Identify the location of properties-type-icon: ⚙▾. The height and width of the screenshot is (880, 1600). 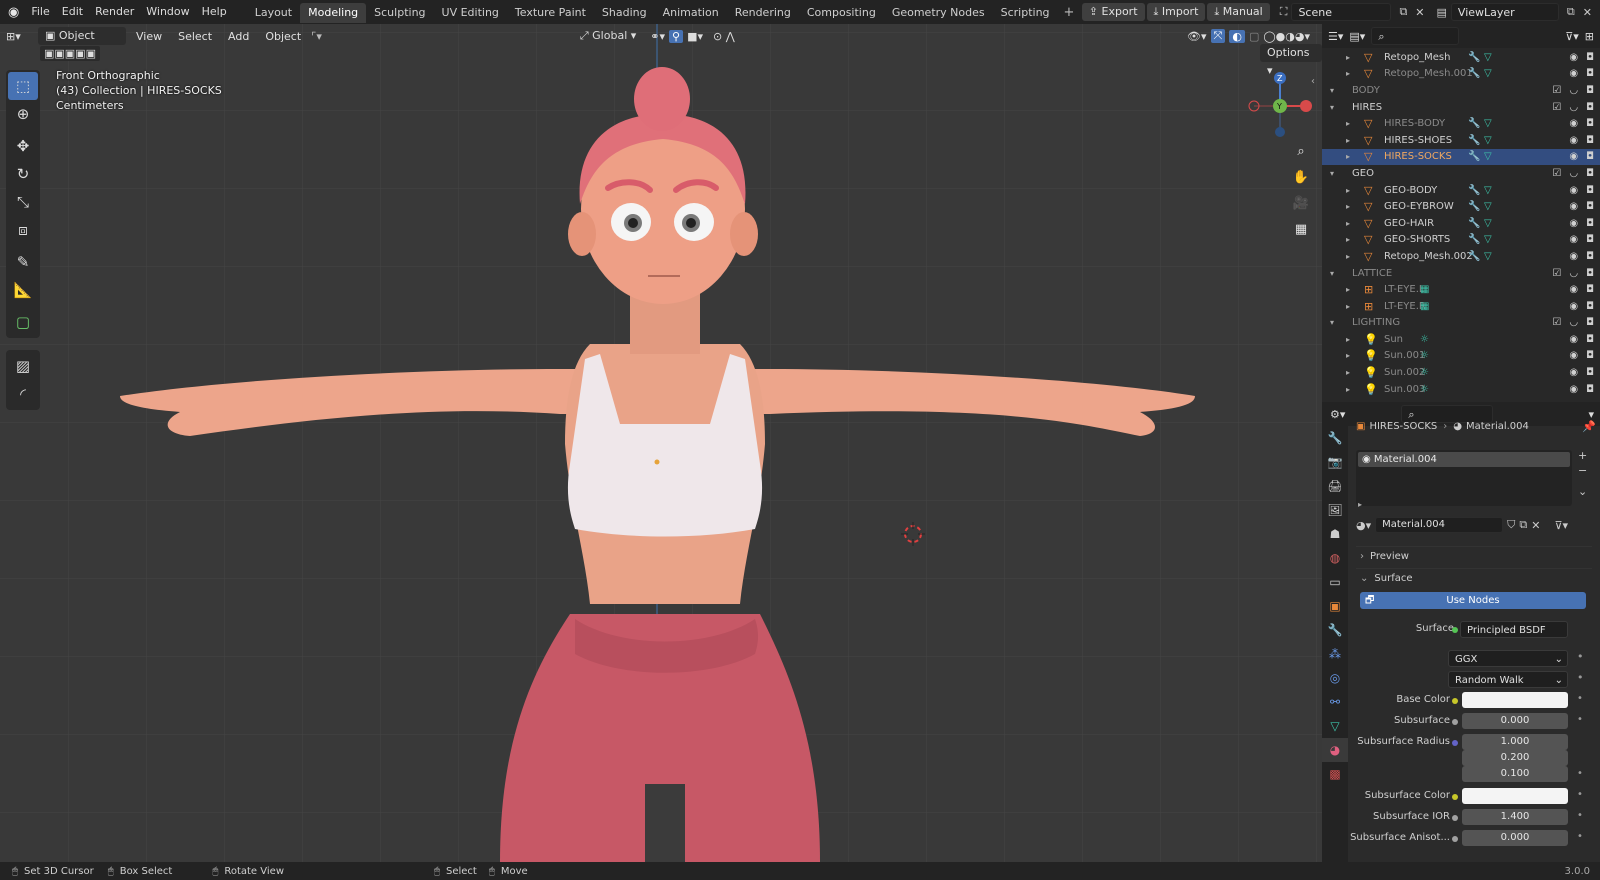
(1337, 414).